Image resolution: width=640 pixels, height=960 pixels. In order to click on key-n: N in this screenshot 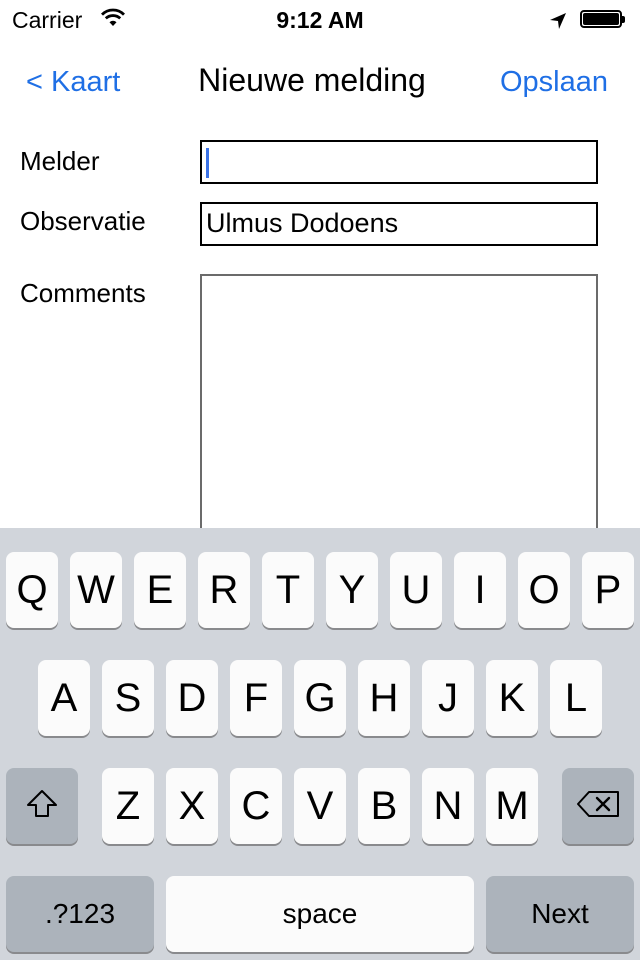, I will do `click(448, 806)`.